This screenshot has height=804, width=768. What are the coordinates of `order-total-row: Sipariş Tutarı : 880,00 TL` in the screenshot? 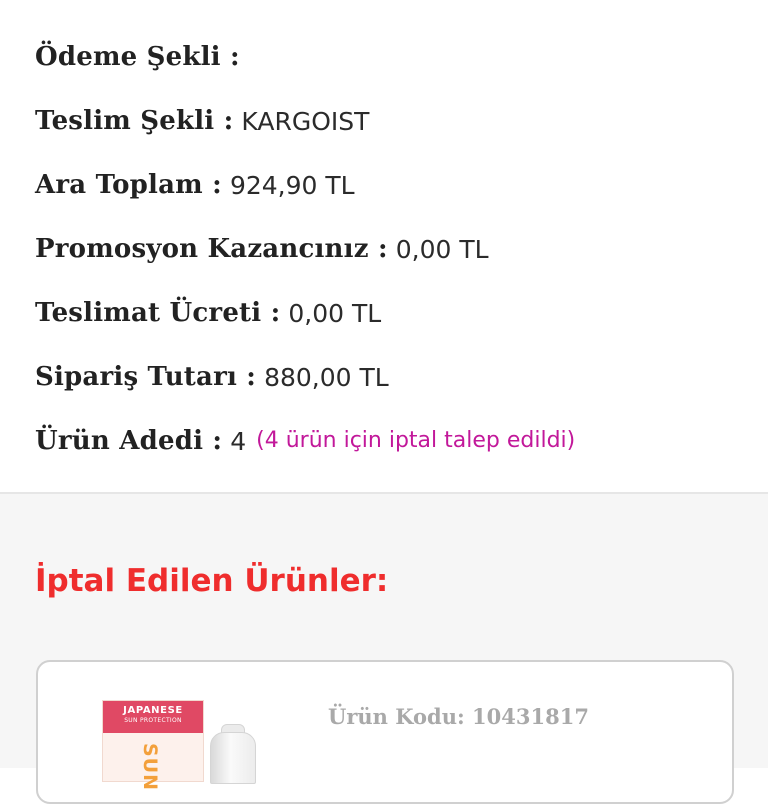 It's located at (385, 377).